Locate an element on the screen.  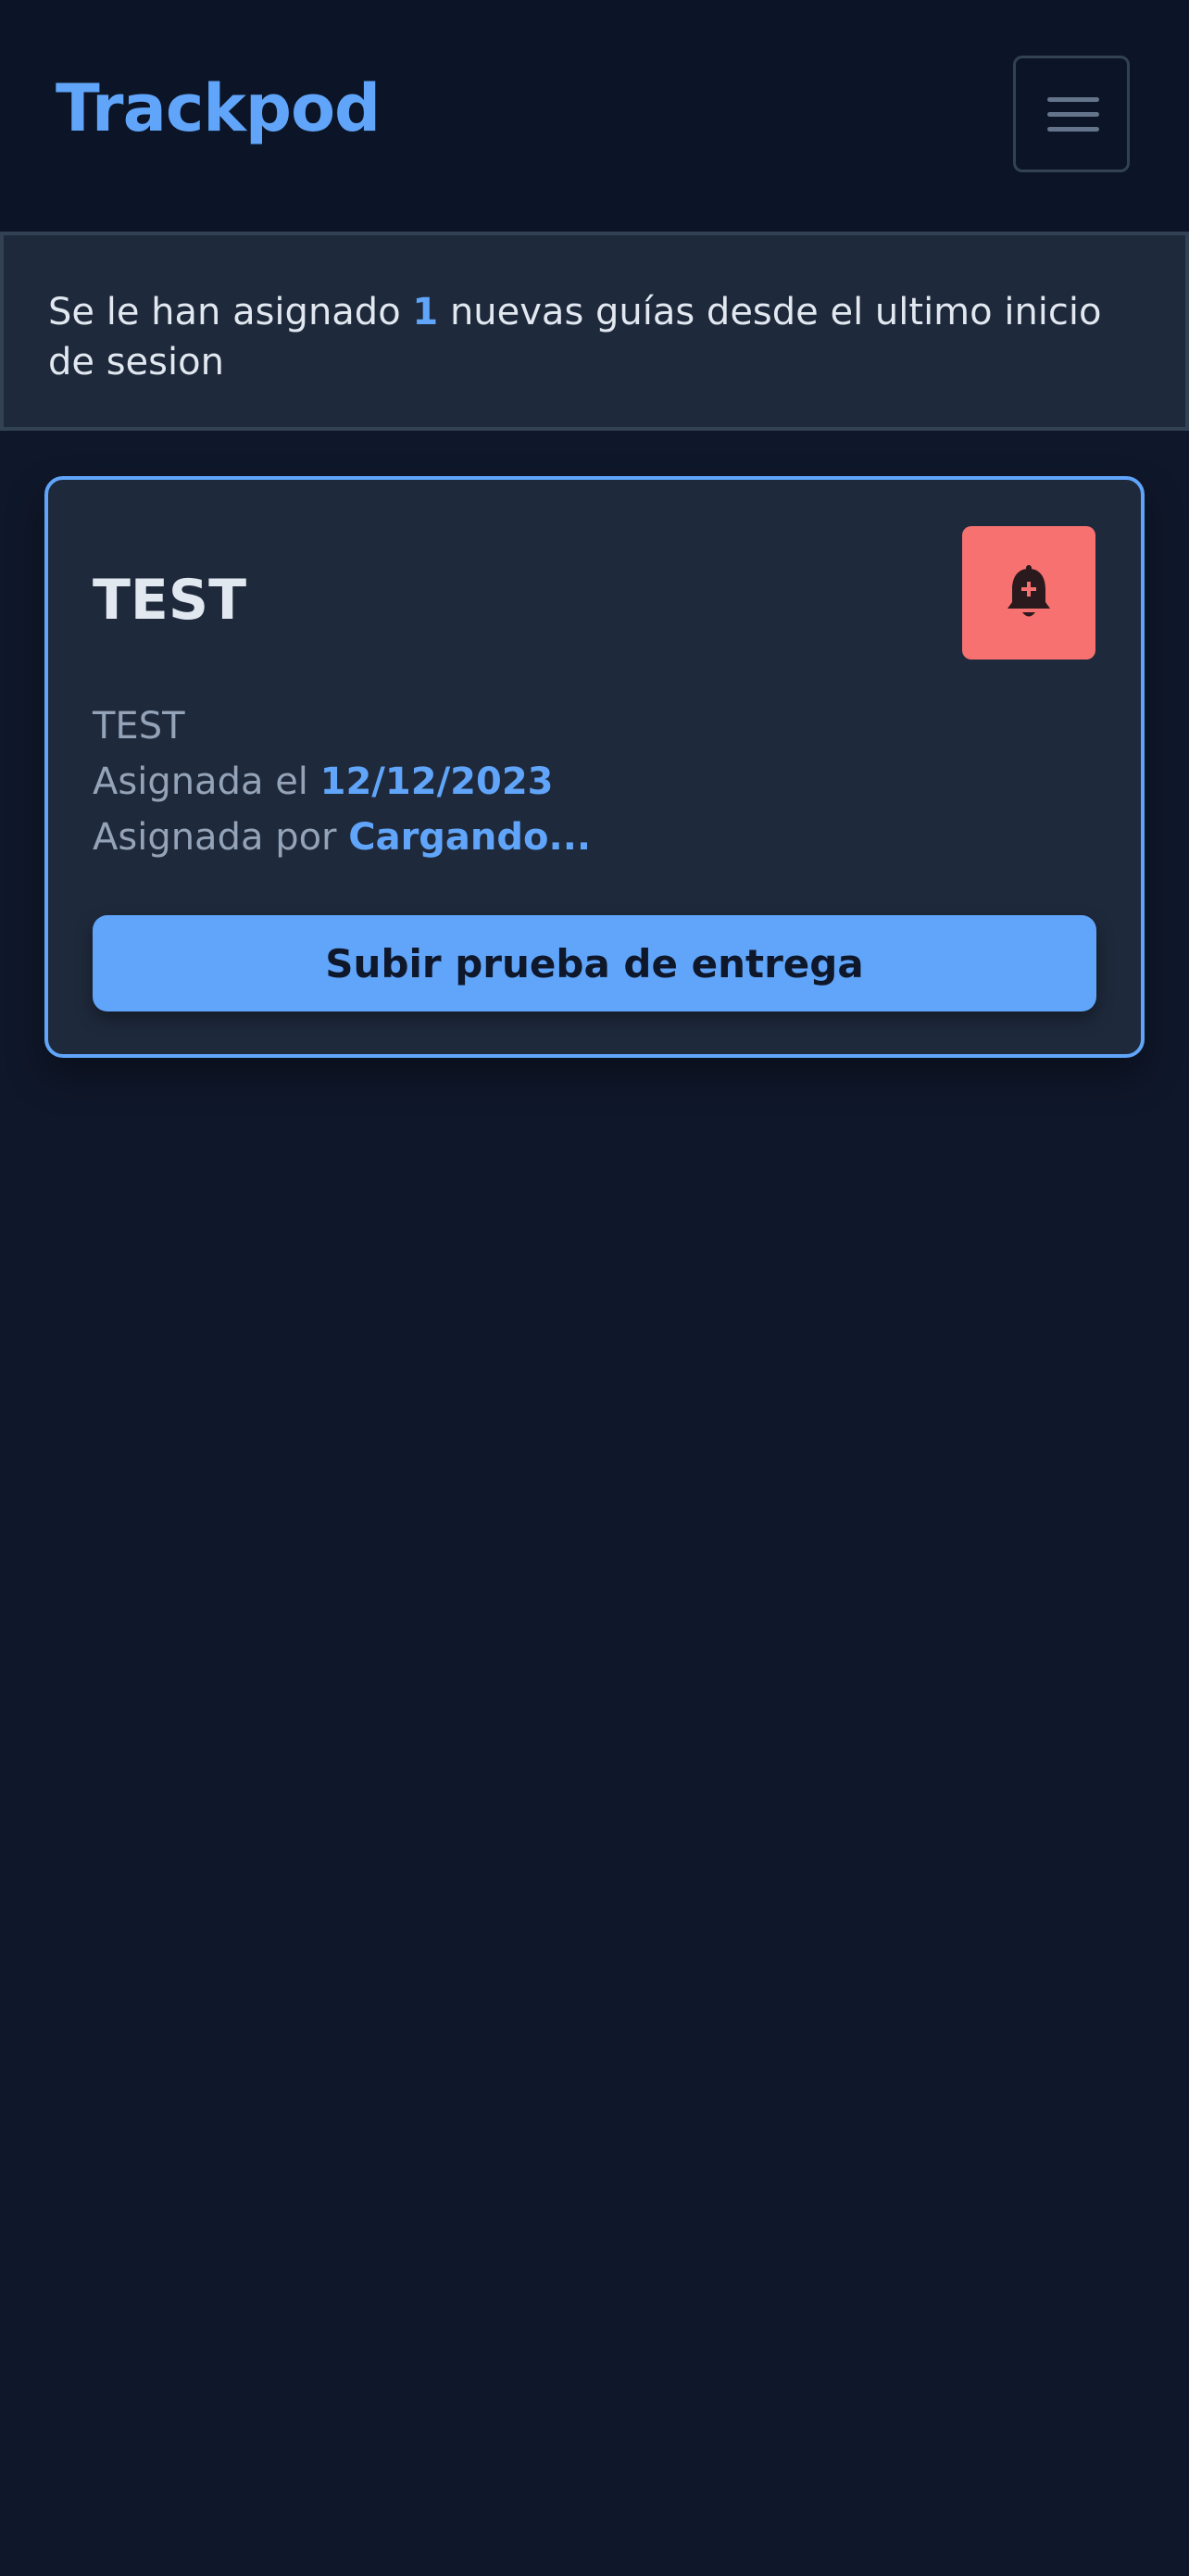
brand-logo: Trackpod is located at coordinates (218, 108).